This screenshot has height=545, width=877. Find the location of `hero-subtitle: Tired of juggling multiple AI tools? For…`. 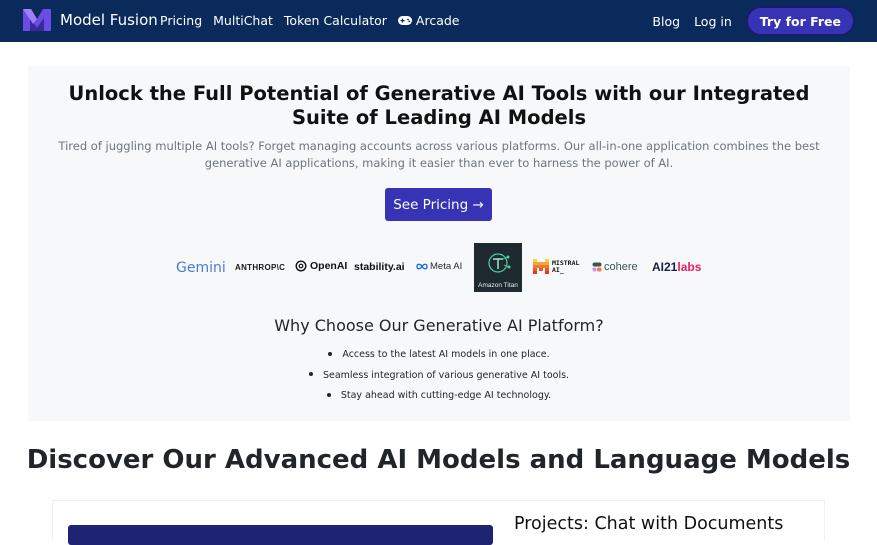

hero-subtitle: Tired of juggling multiple AI tools? For… is located at coordinates (439, 154).